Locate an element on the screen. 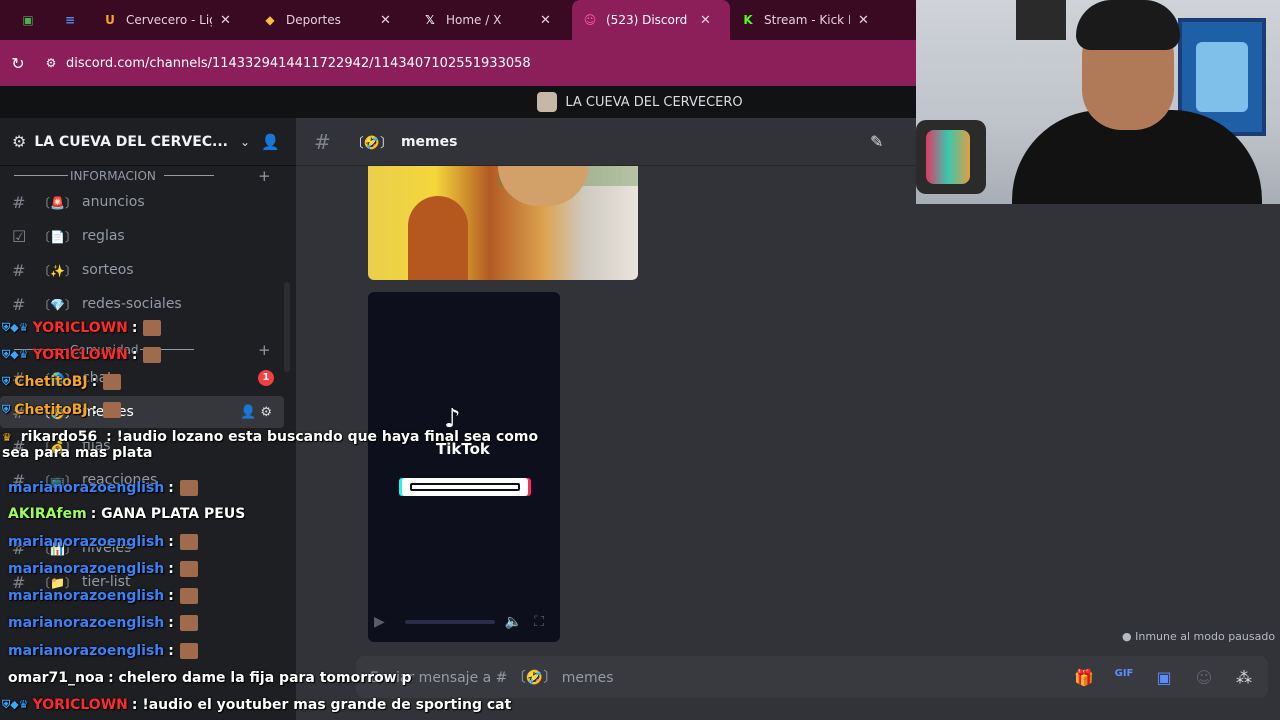  tv-emoji-icon: 〔📺〕 is located at coordinates (57, 480).